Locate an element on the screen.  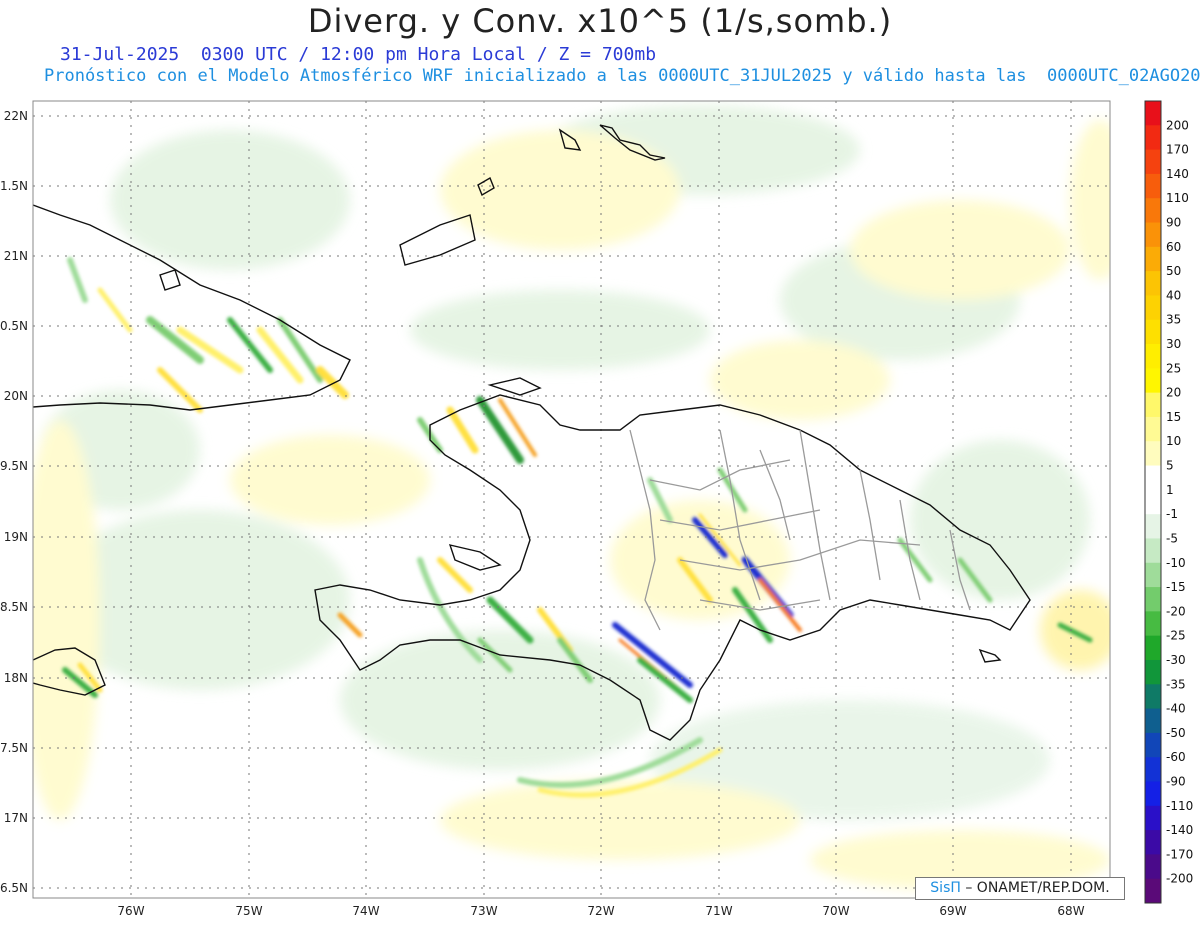
lon-label: 71W is located at coordinates (718, 911).